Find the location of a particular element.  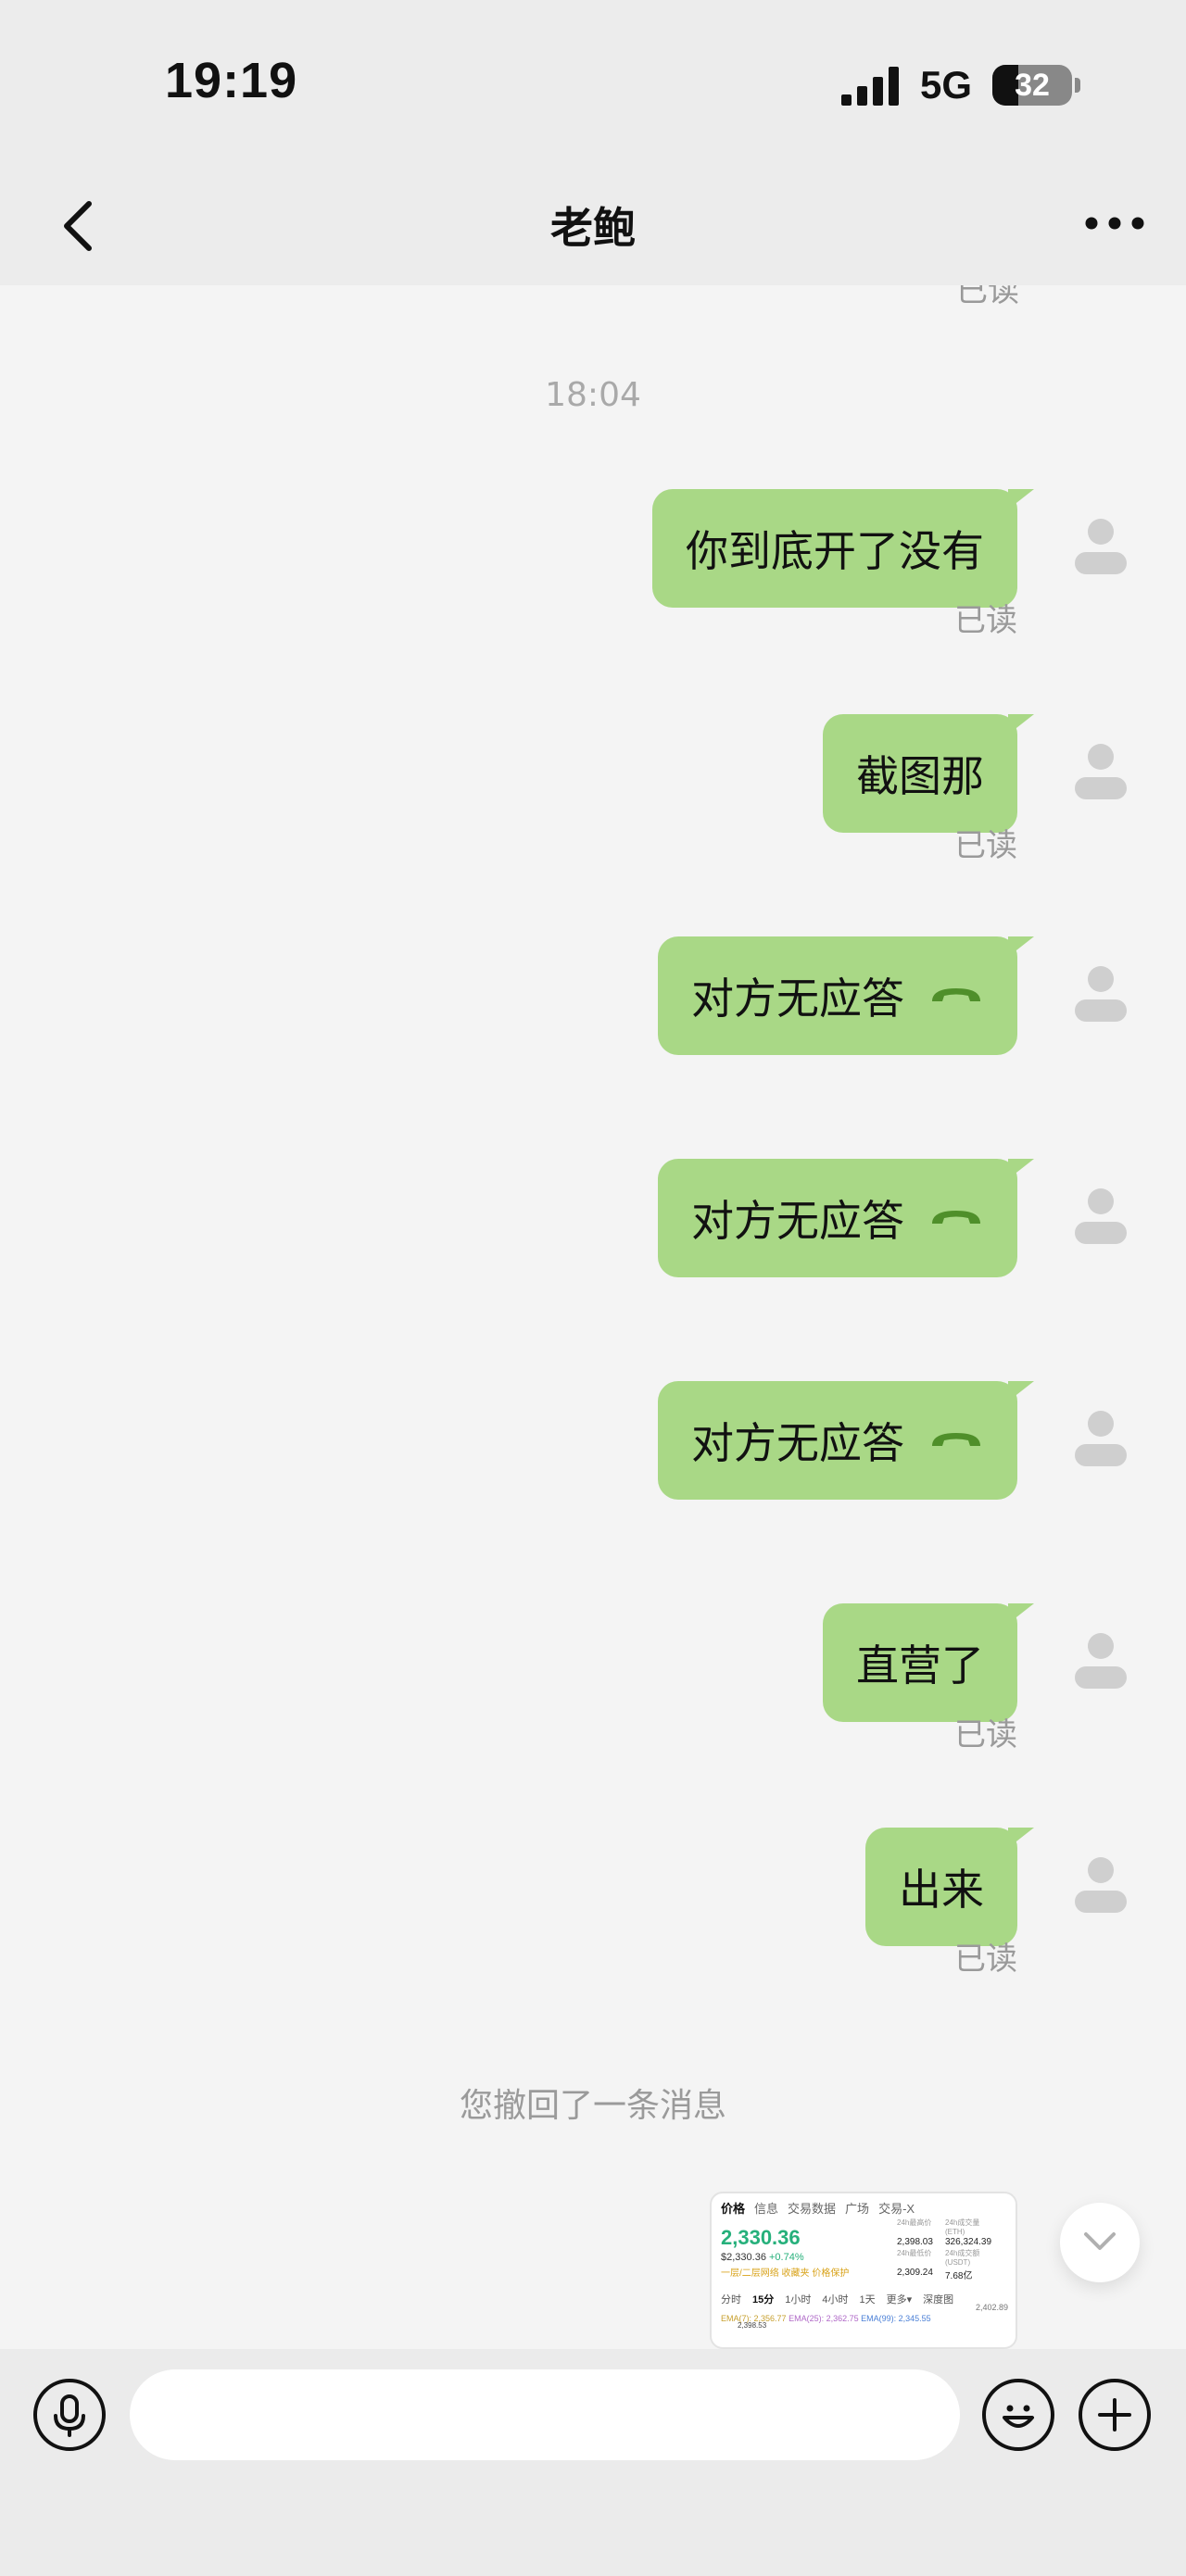

voice-button is located at coordinates (69, 2415).